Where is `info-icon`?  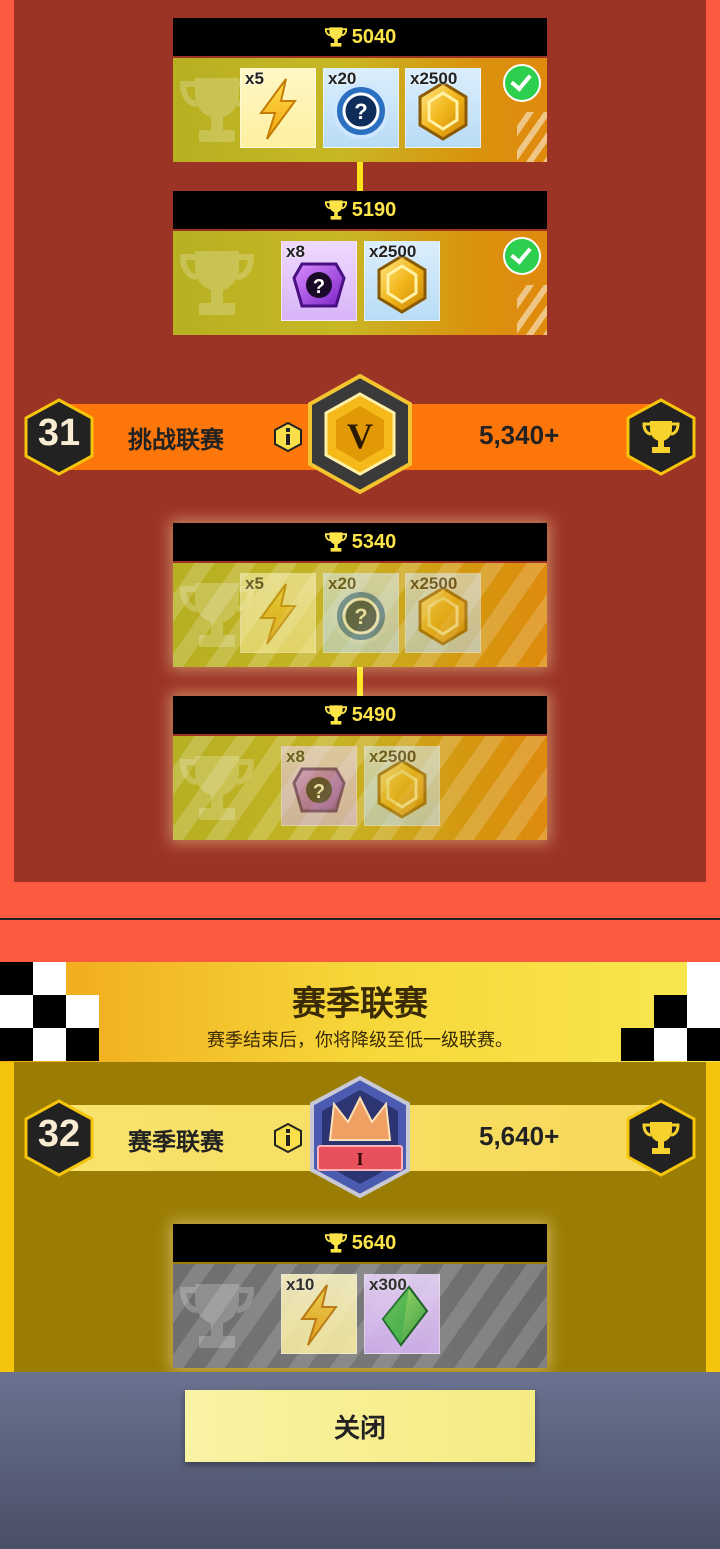 info-icon is located at coordinates (288, 1138).